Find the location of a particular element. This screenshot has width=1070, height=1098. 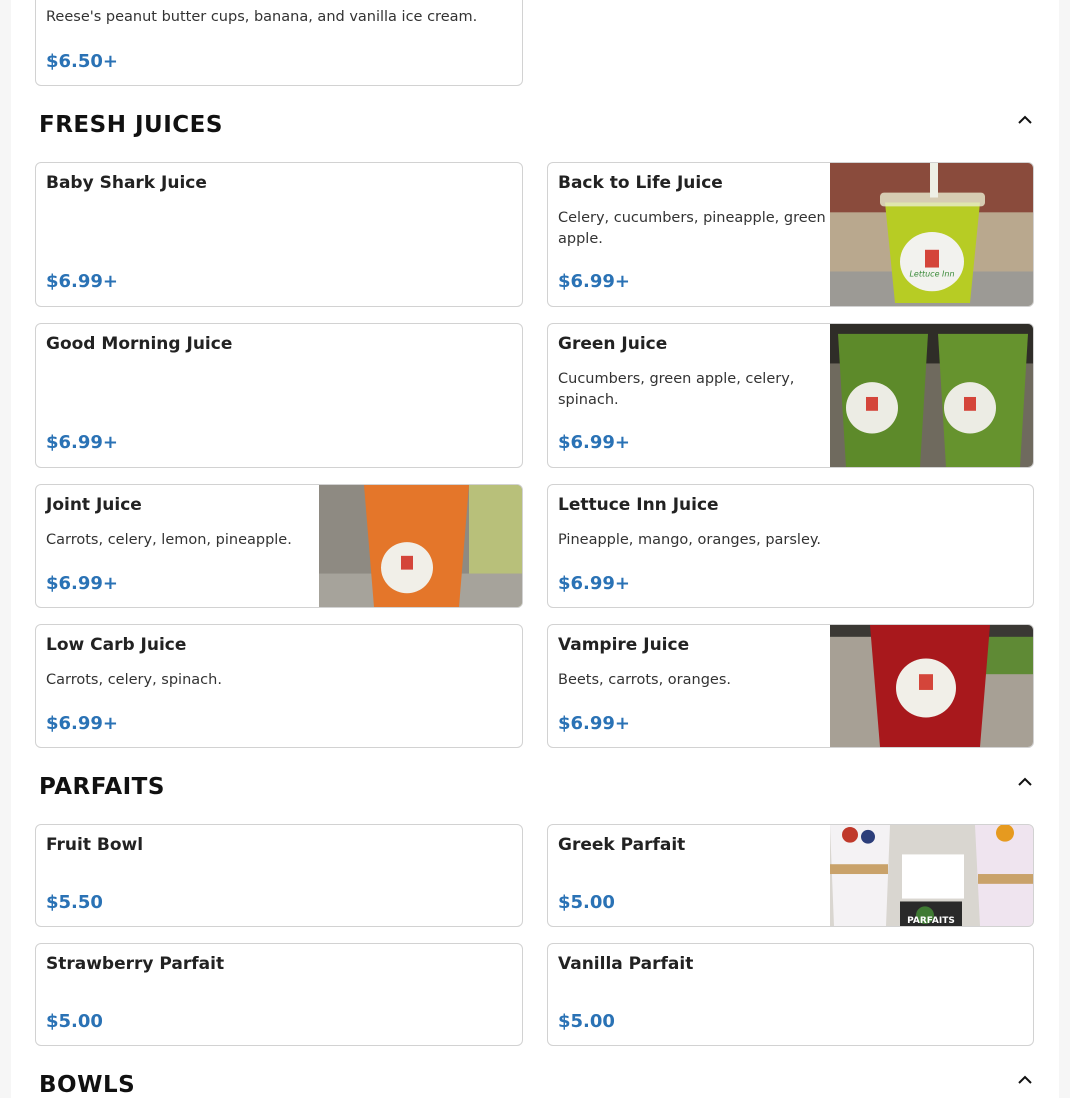

menu-item-card: Fruit Bowl $5.50 is located at coordinates (279, 875).